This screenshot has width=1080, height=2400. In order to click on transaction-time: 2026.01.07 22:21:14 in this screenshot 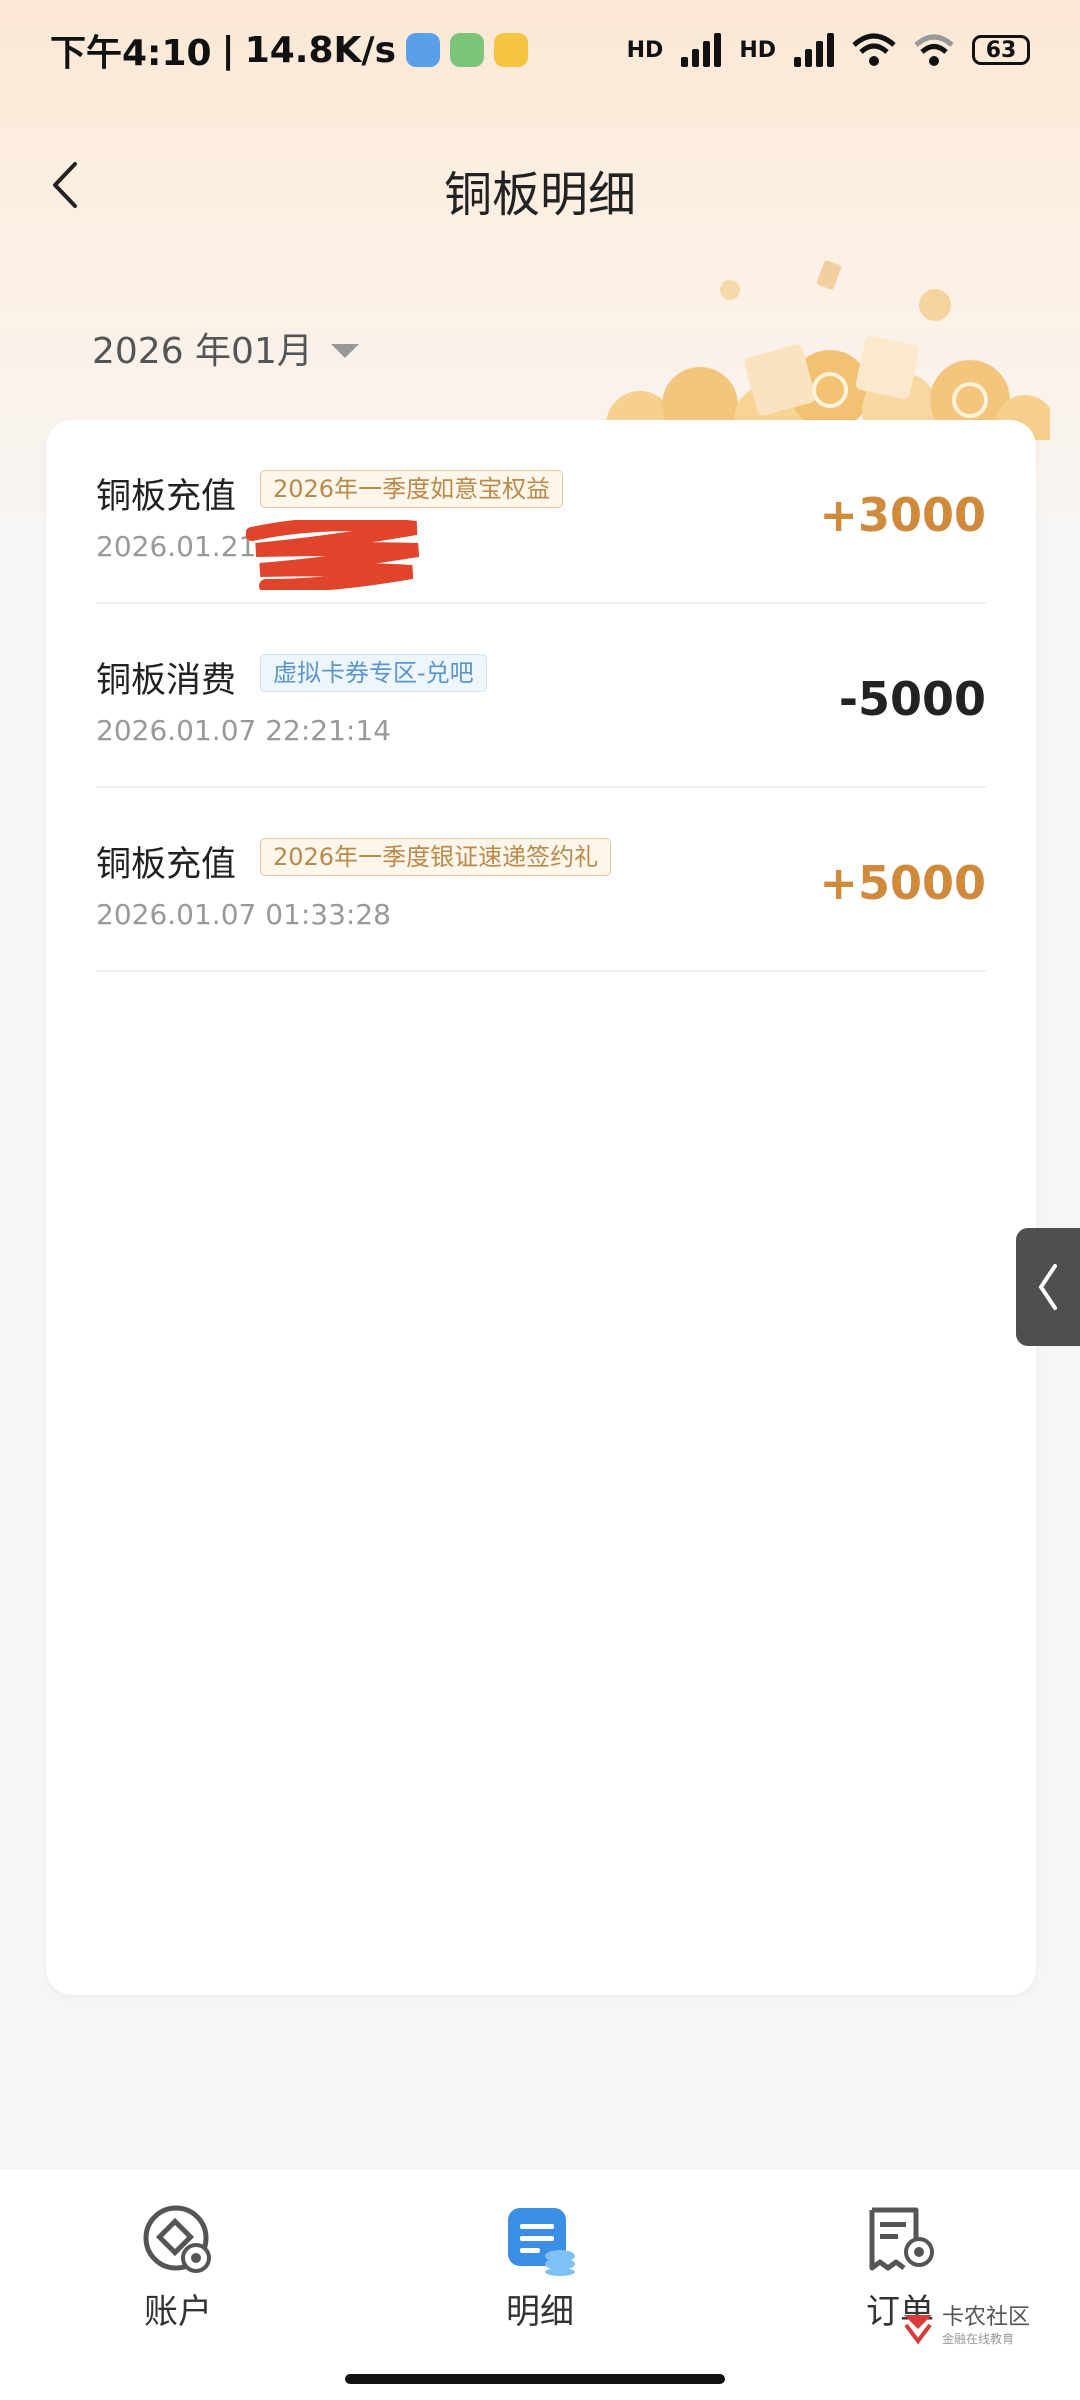, I will do `click(243, 730)`.